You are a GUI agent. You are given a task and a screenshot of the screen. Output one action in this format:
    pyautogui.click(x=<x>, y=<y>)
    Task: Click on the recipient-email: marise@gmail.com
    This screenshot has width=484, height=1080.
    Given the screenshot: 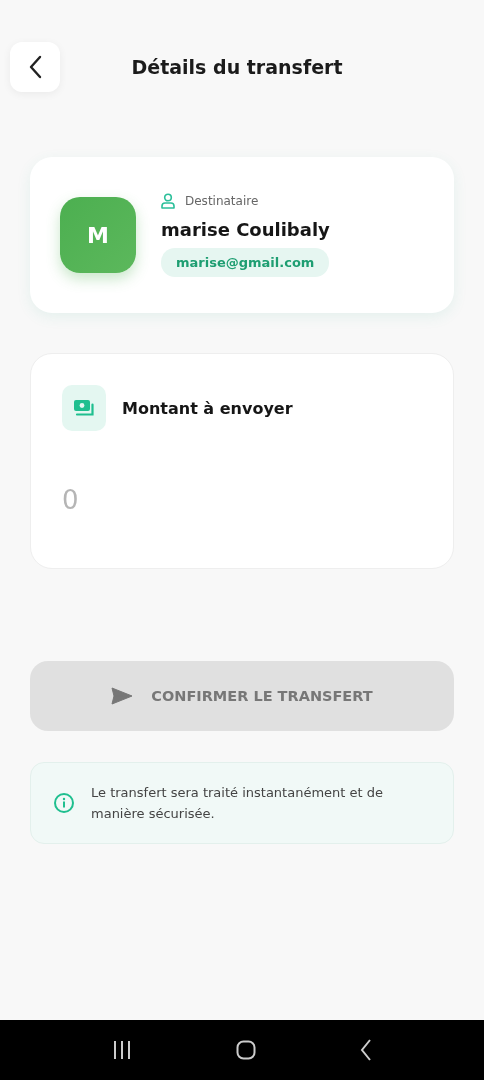 What is the action you would take?
    pyautogui.click(x=245, y=262)
    